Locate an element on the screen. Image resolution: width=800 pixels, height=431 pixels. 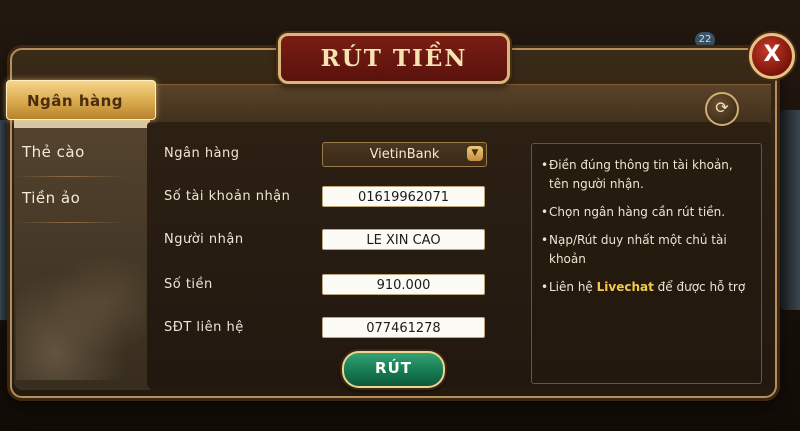
amount-input: 910.000 is located at coordinates (403, 284).